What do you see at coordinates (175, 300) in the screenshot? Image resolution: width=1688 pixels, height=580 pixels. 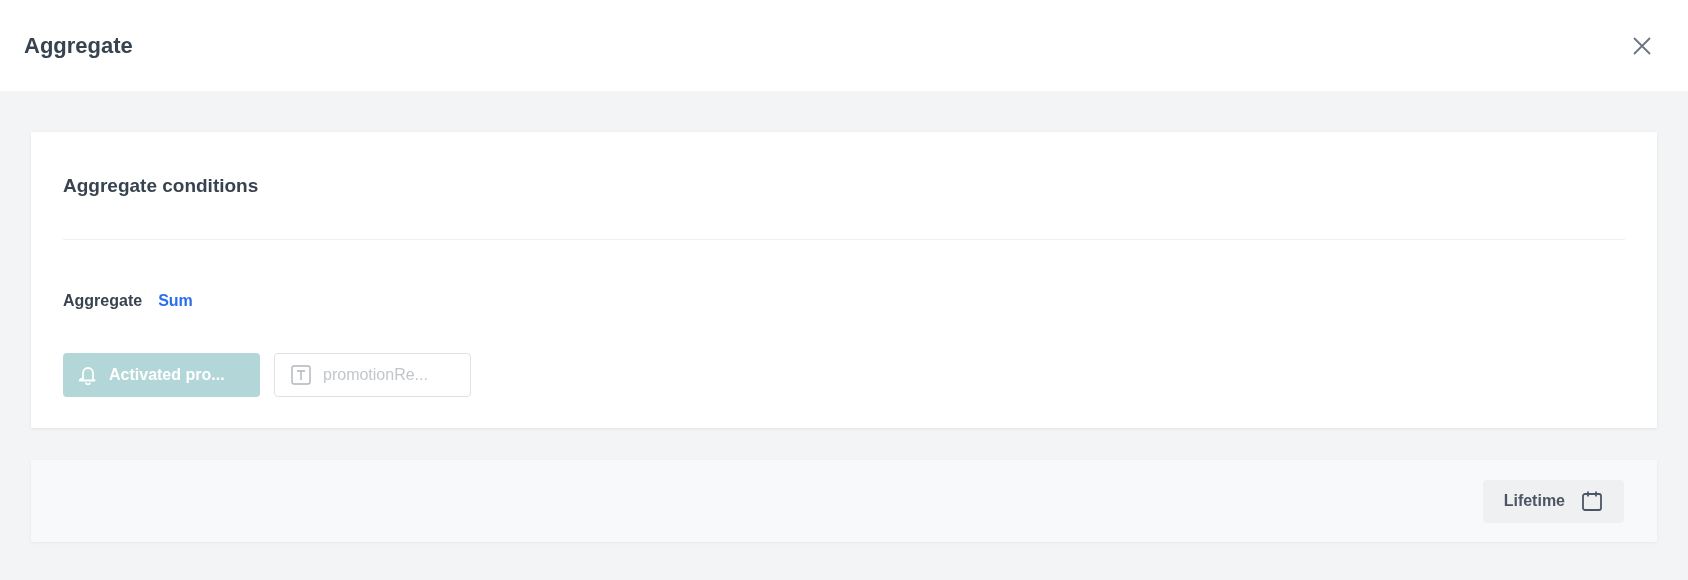 I see `aggregate-function-link: Sum` at bounding box center [175, 300].